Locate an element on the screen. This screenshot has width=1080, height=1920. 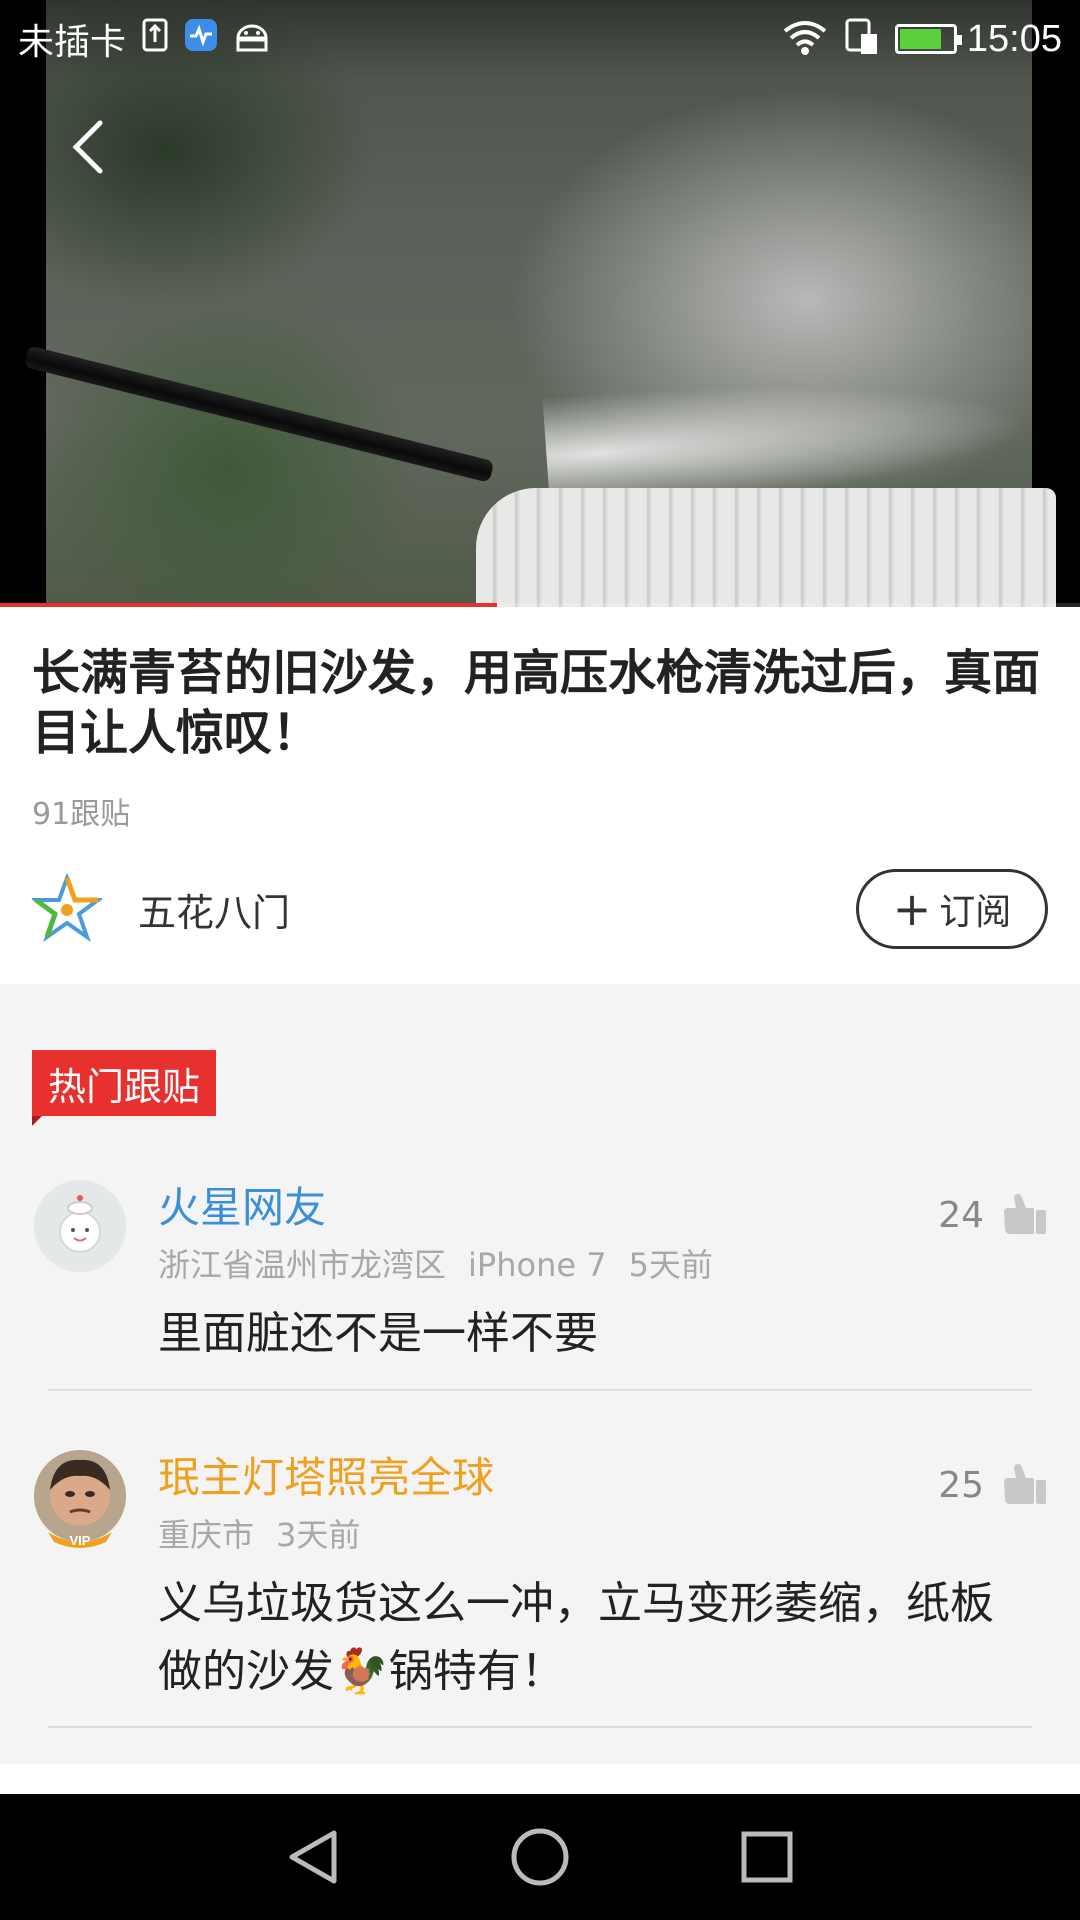
navigation-bar is located at coordinates (540, 1857).